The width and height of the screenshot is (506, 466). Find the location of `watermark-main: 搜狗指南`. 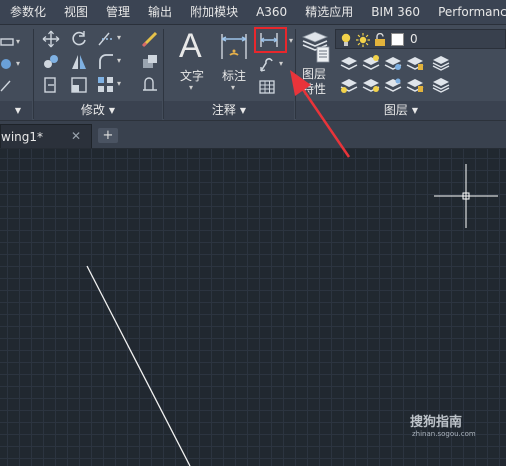

watermark-main: 搜狗指南 is located at coordinates (436, 422).